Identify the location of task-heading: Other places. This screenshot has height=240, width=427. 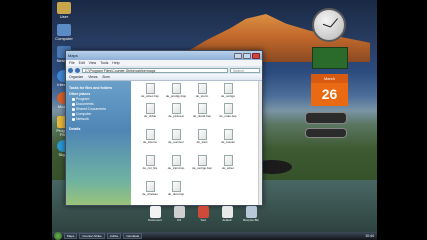
(80, 94).